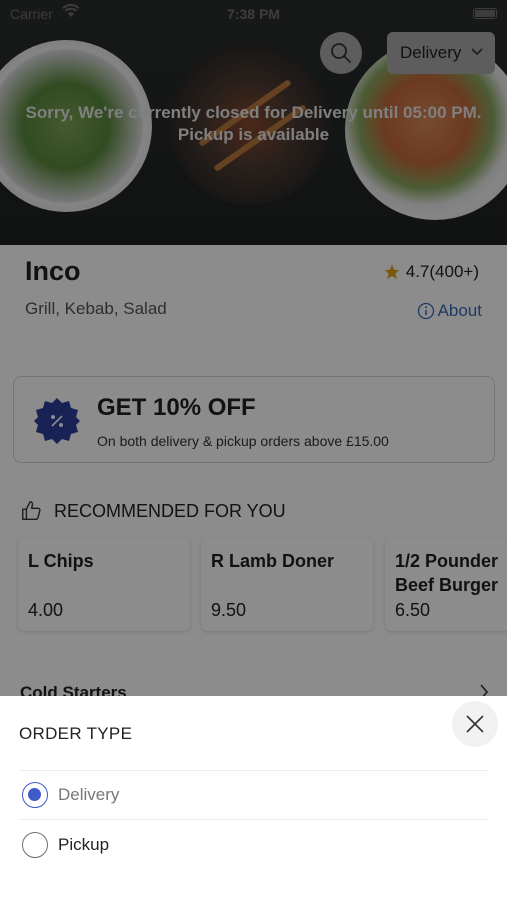 The image size is (507, 900). Describe the element at coordinates (35, 845) in the screenshot. I see `radio-unselected` at that location.